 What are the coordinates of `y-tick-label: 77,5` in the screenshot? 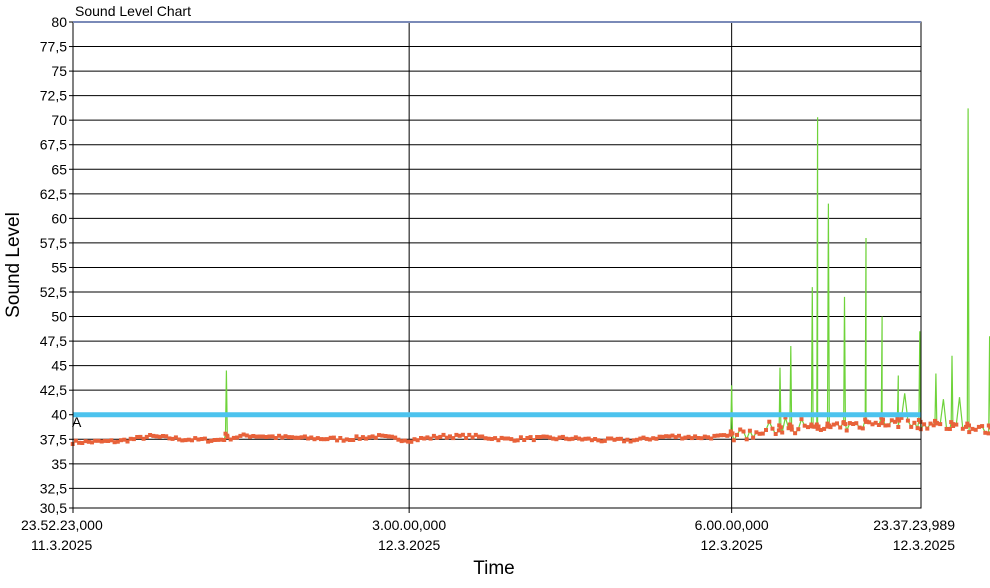 It's located at (53, 47).